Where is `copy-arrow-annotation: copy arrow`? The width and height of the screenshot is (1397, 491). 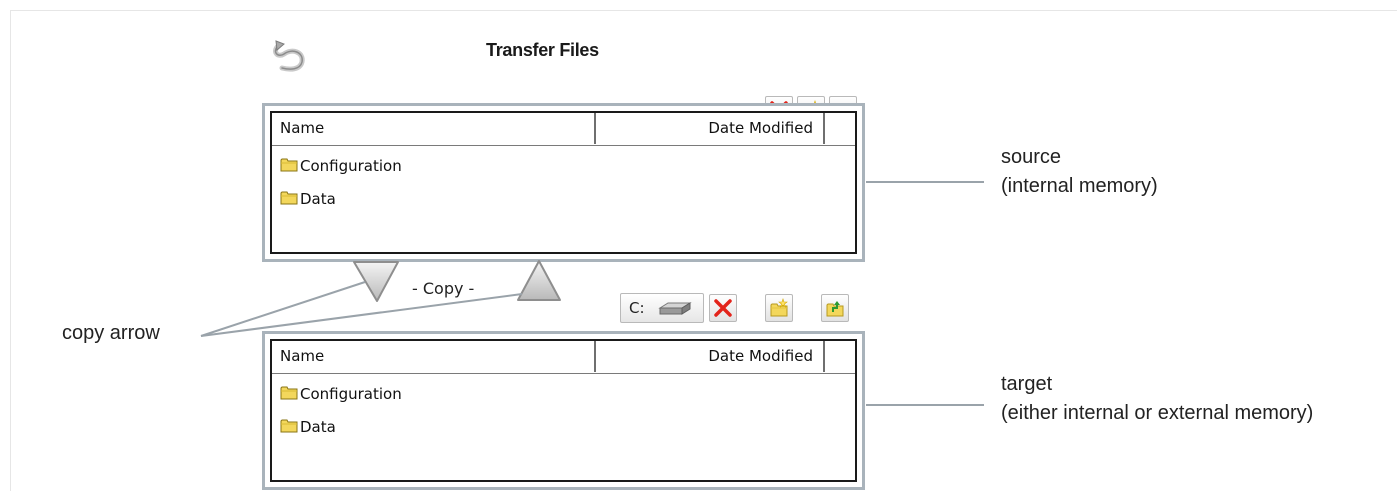 copy-arrow-annotation: copy arrow is located at coordinates (111, 333).